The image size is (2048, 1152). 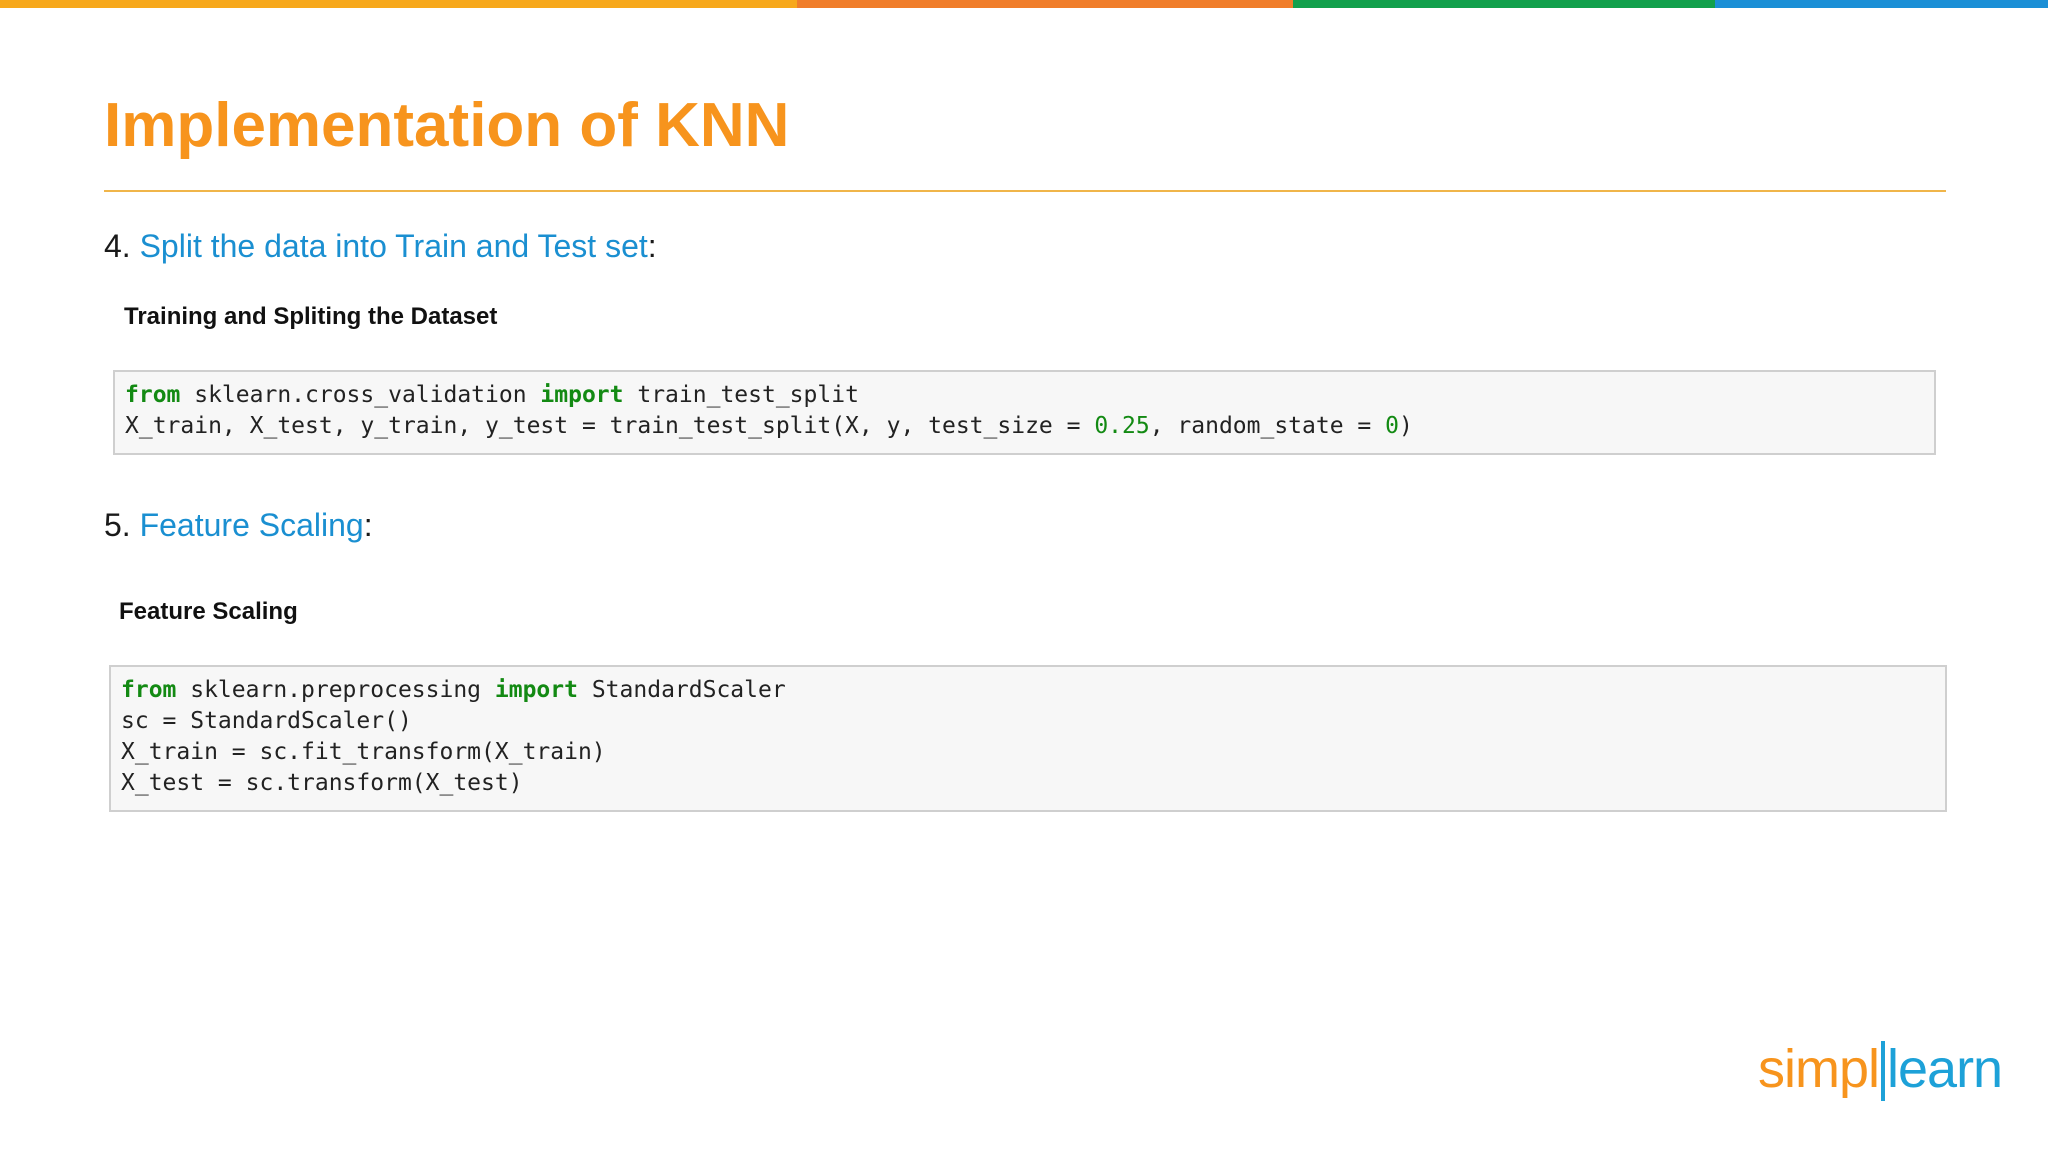 I want to click on simplilearn-logo: simpl learn, so click(x=1880, y=1071).